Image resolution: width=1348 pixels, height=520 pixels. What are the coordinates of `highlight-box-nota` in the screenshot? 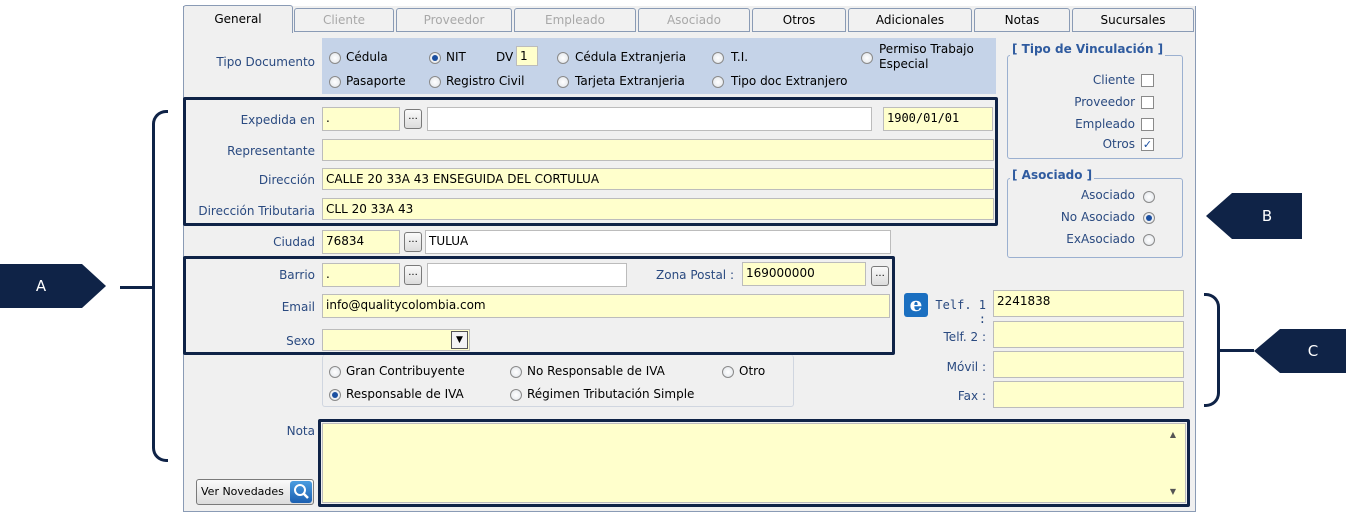 It's located at (754, 463).